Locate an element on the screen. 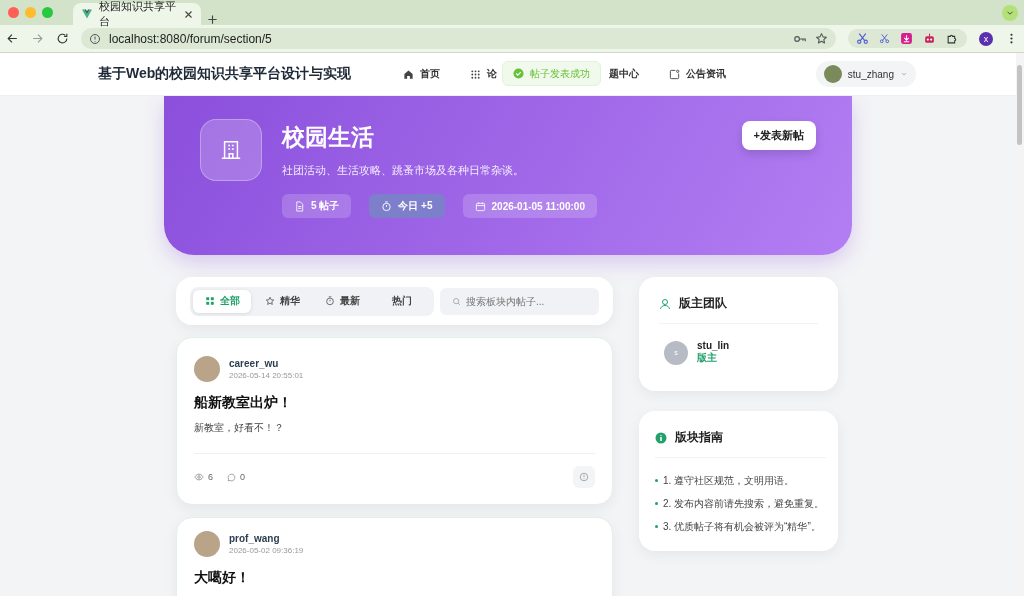 The height and width of the screenshot is (596, 1024). star-icon is located at coordinates (269, 301).